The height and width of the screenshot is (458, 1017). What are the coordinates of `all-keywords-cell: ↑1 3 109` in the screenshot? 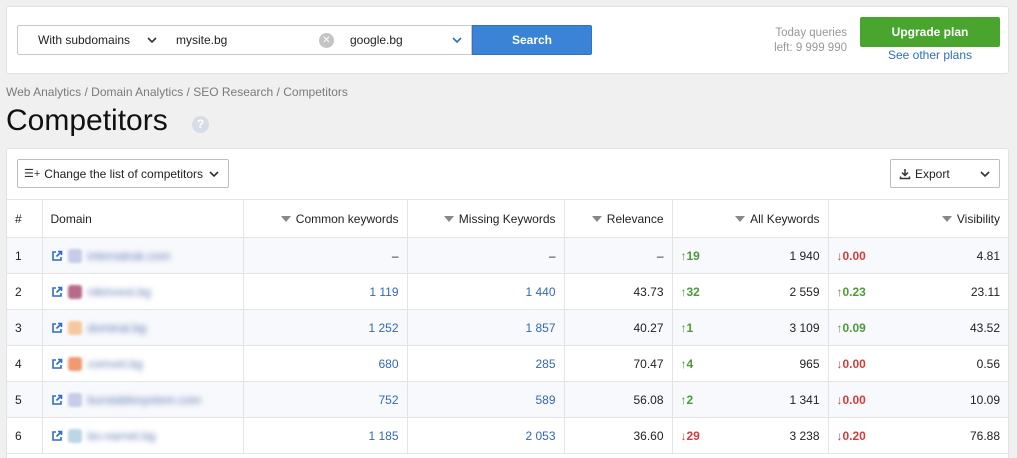 It's located at (750, 327).